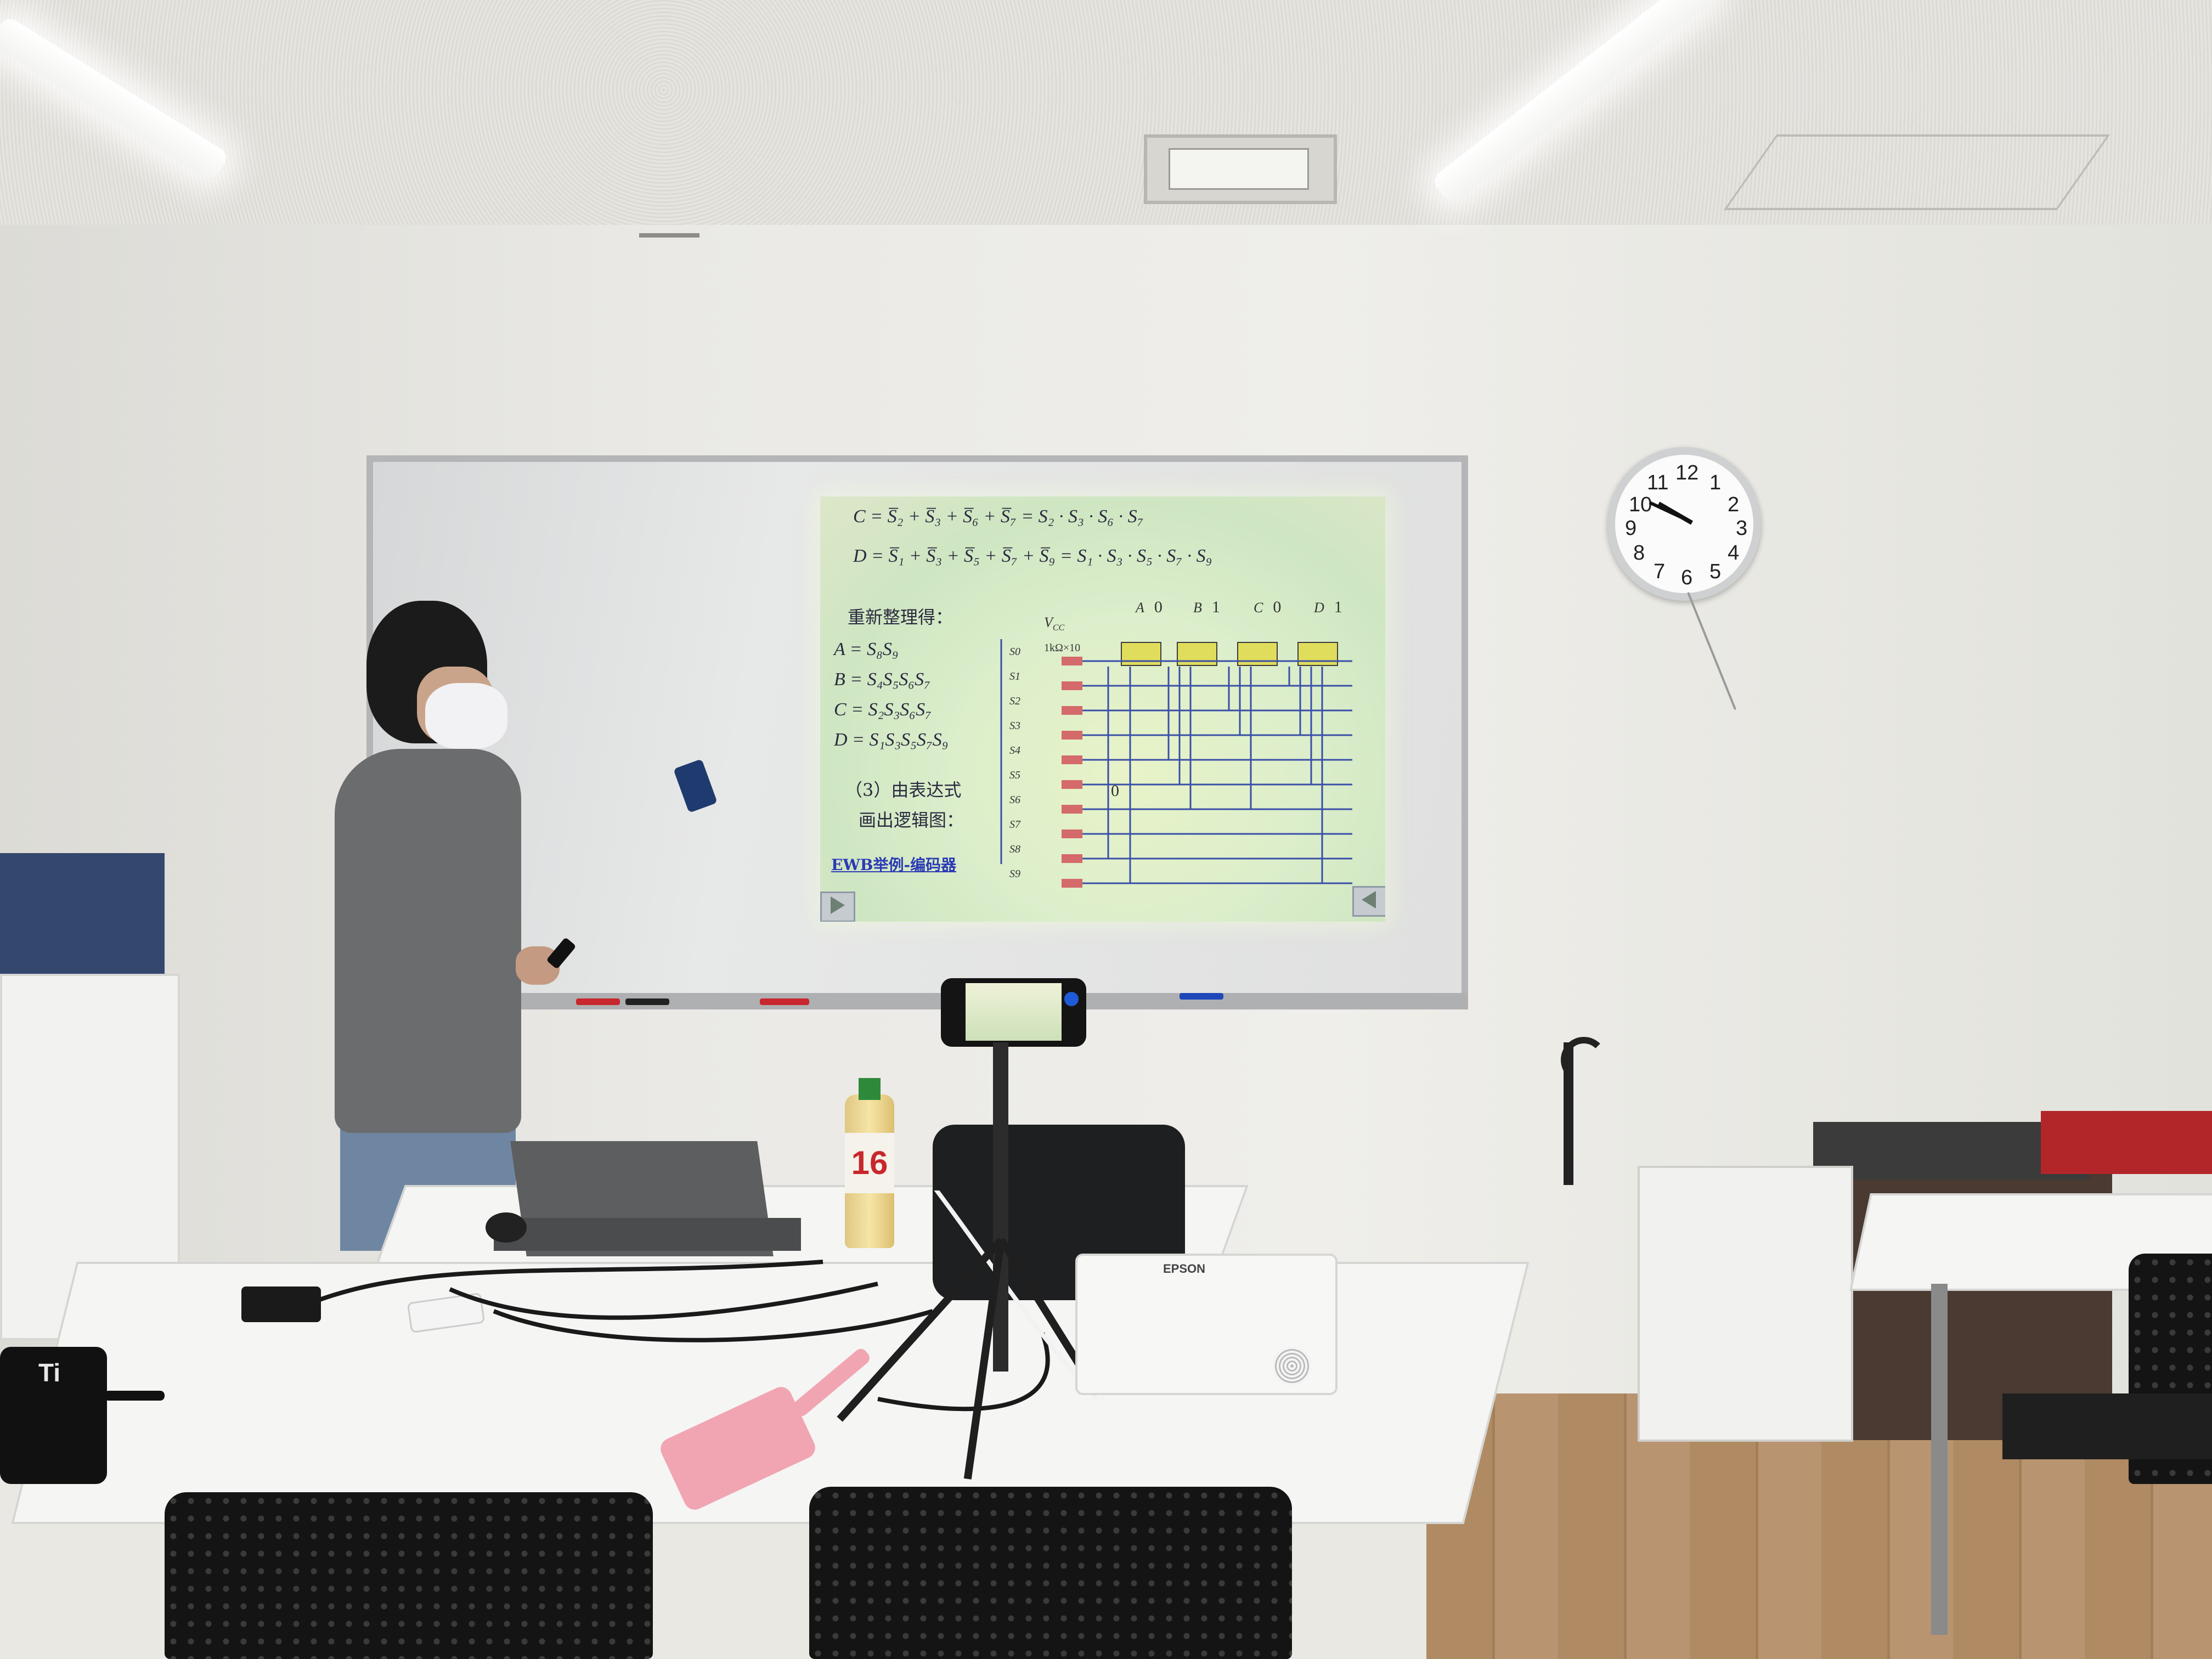 The width and height of the screenshot is (2212, 1659). Describe the element at coordinates (1745, 1304) in the screenshot. I see `trash-bin-white` at that location.